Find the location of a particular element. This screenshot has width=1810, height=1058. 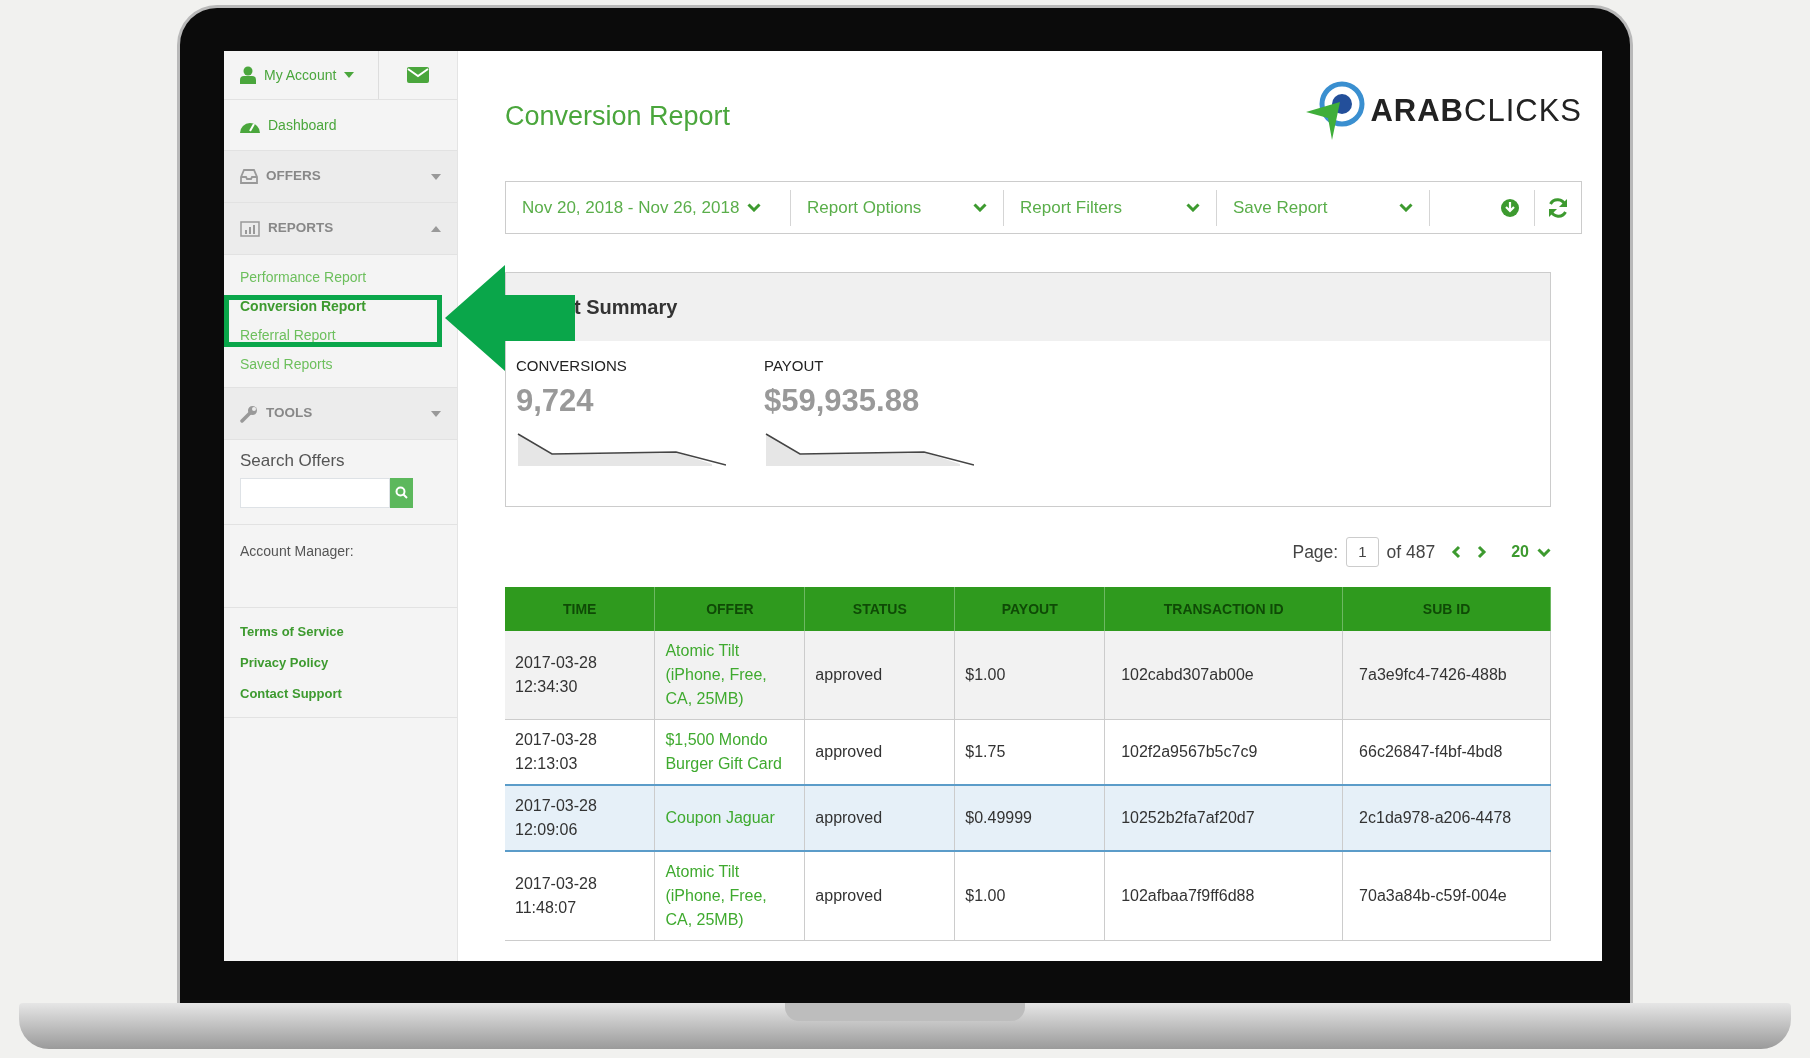

report-dropdown: Report Options is located at coordinates (897, 207).